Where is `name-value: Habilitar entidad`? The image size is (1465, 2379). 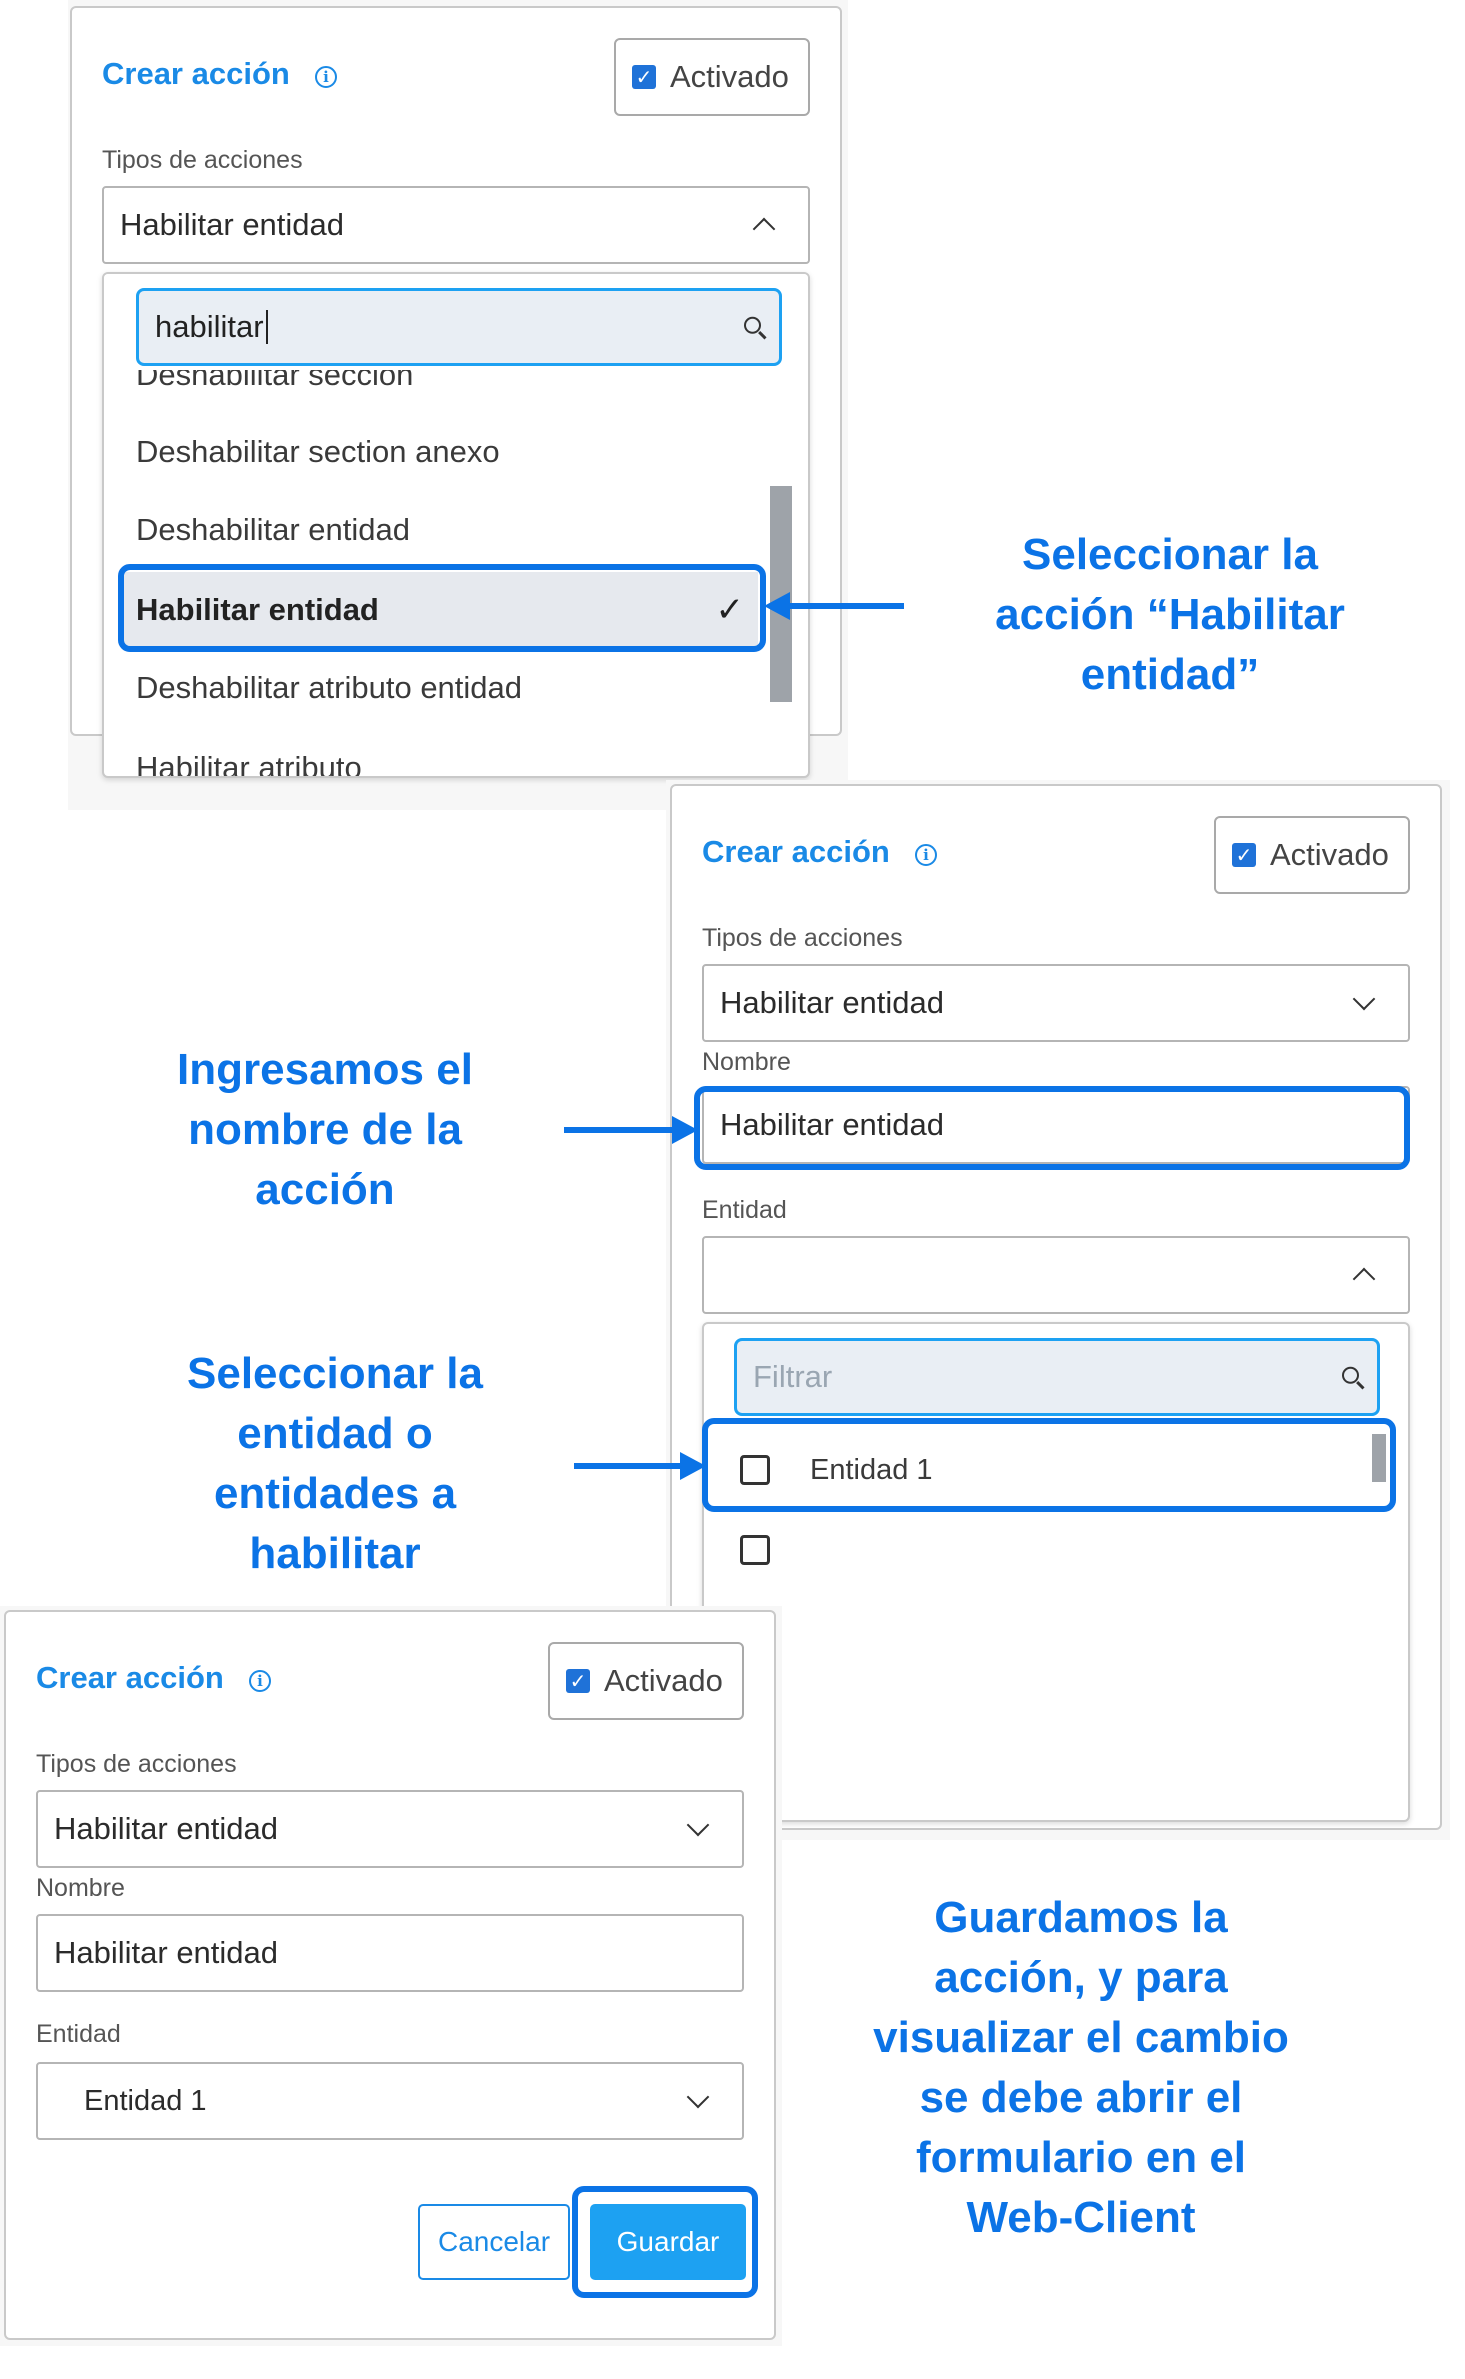
name-value: Habilitar entidad is located at coordinates (166, 1952).